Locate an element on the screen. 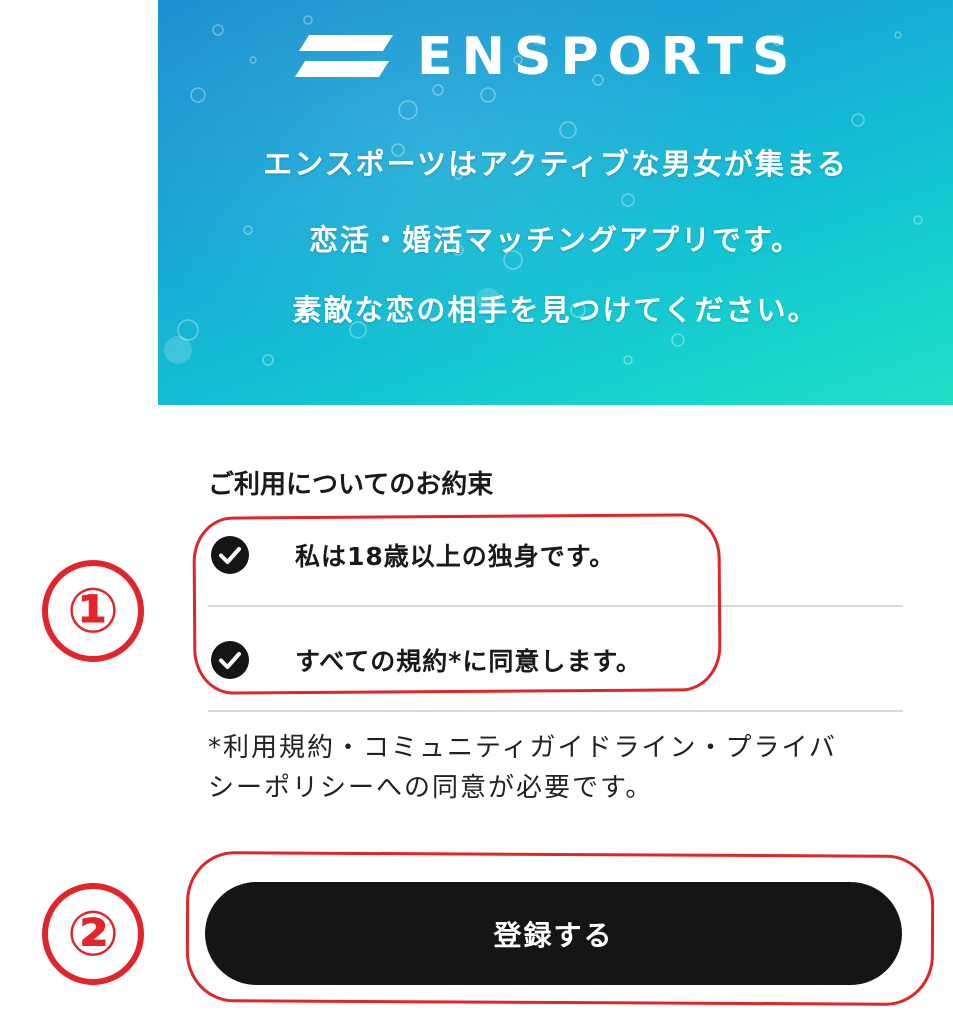 This screenshot has width=953, height=1024. brand-logo: ENSPORTS is located at coordinates (546, 57).